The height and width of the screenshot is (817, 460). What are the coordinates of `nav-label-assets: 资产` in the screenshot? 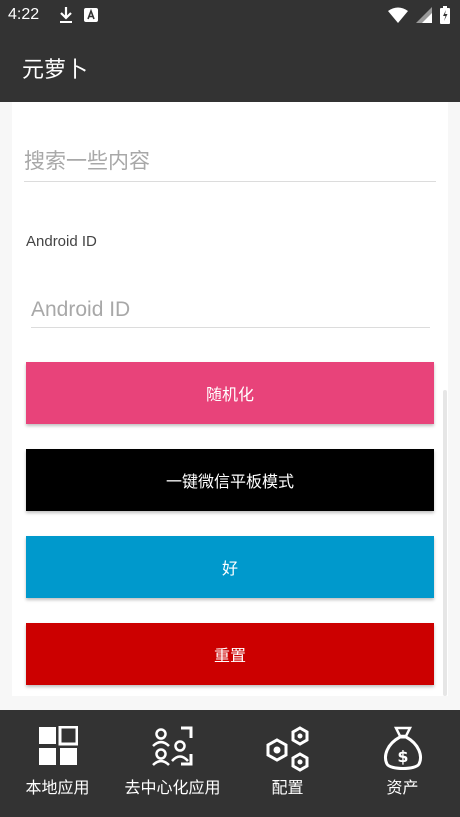 It's located at (402, 787).